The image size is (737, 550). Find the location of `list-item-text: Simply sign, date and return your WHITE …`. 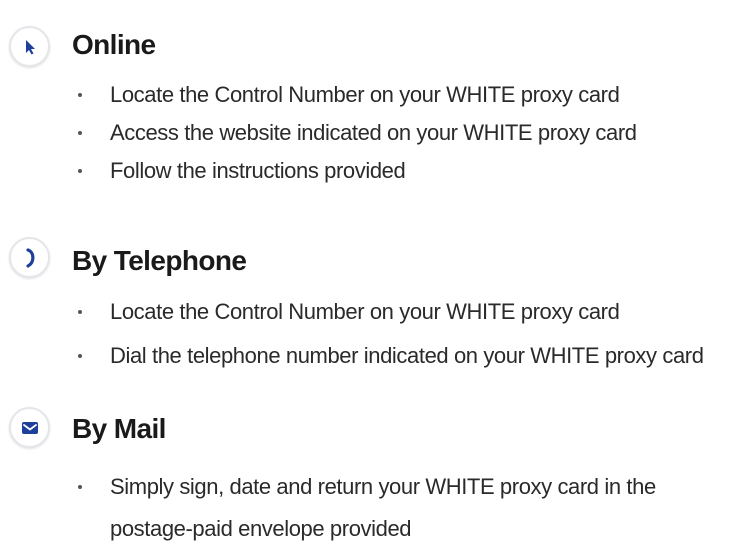

list-item-text: Simply sign, date and return your WHITE … is located at coordinates (383, 507).